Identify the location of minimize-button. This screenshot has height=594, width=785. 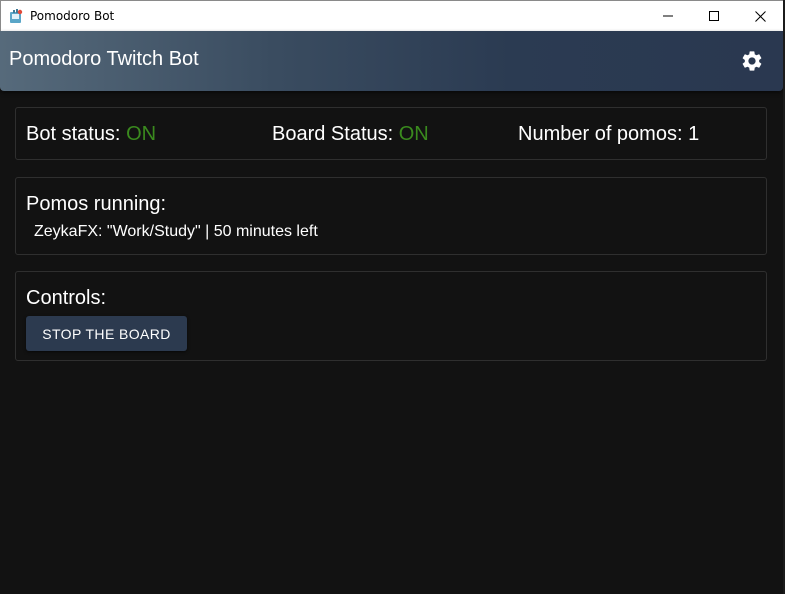
(668, 16).